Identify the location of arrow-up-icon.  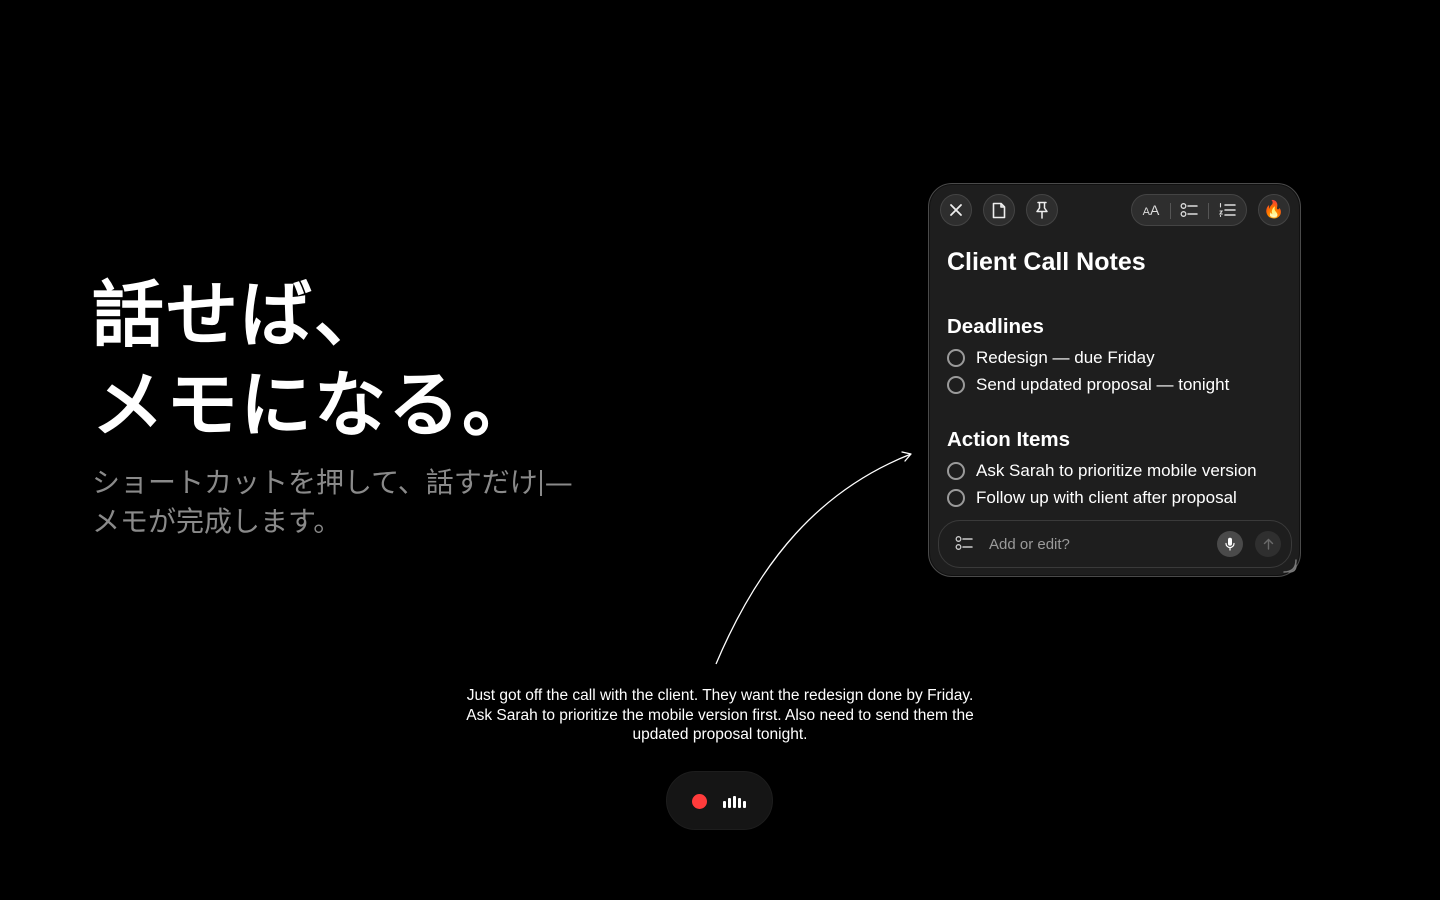
(1268, 544).